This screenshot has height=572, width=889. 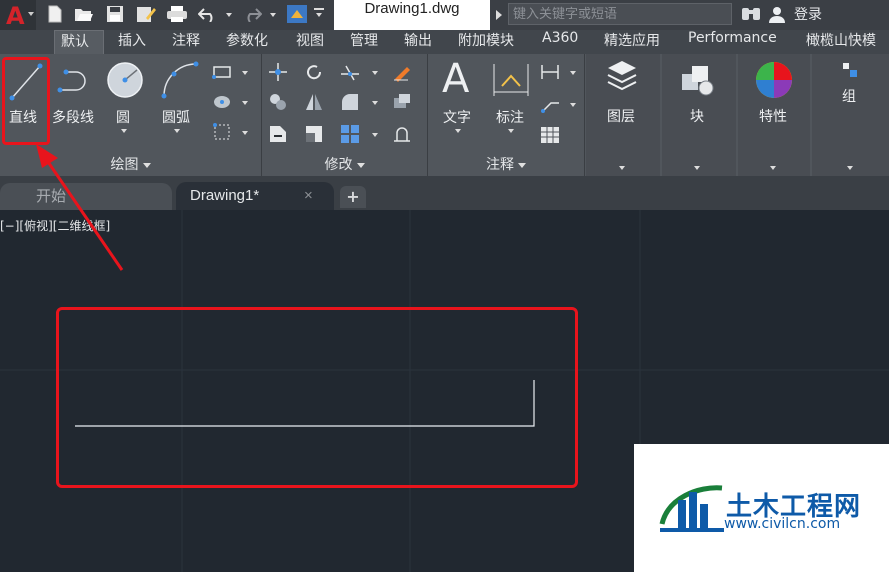 What do you see at coordinates (80, 207) in the screenshot?
I see `red-arrow-annotation` at bounding box center [80, 207].